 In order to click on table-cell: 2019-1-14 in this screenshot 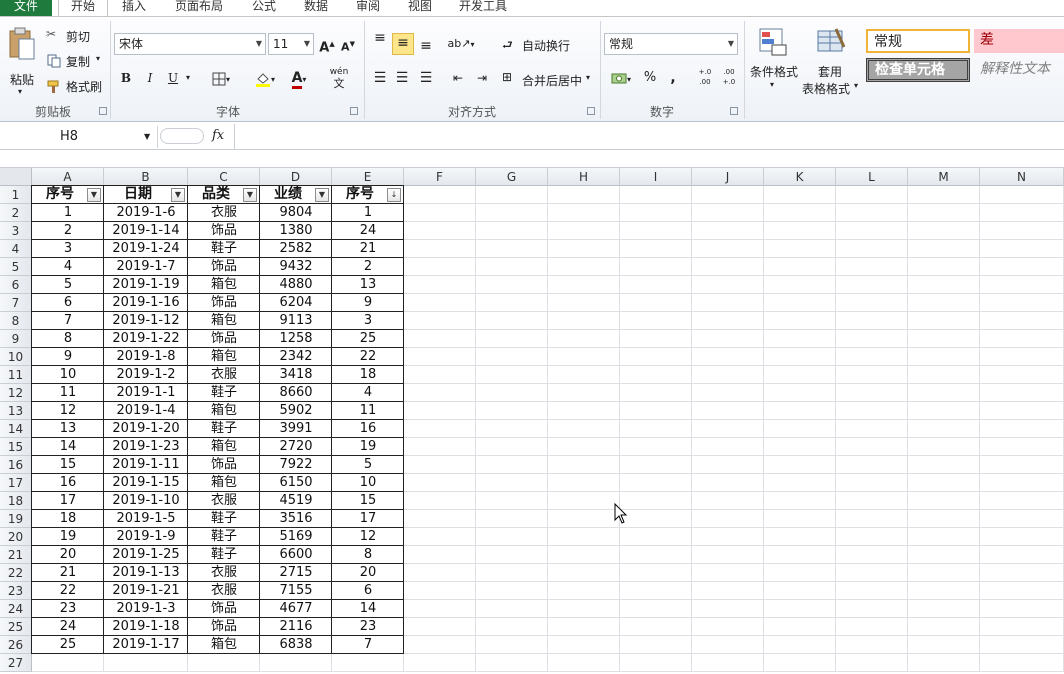, I will do `click(146, 231)`.